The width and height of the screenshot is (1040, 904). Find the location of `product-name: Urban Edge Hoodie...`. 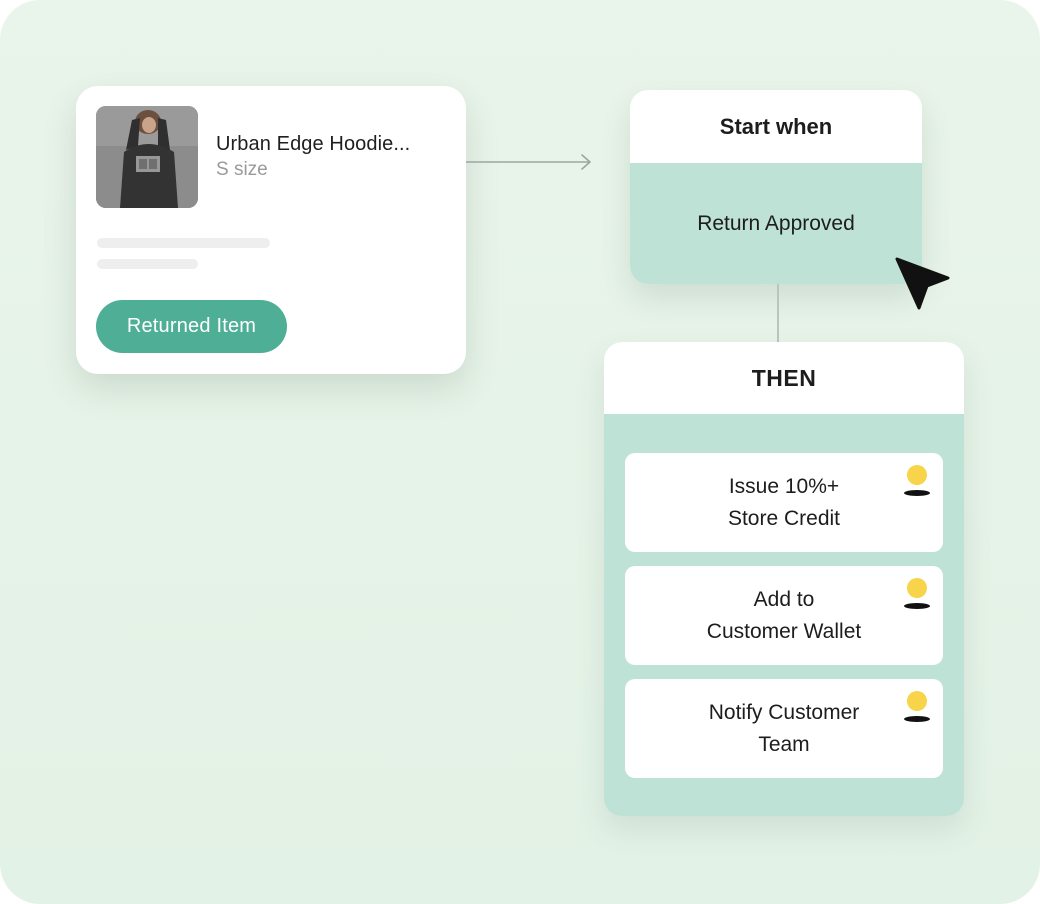

product-name: Urban Edge Hoodie... is located at coordinates (313, 144).